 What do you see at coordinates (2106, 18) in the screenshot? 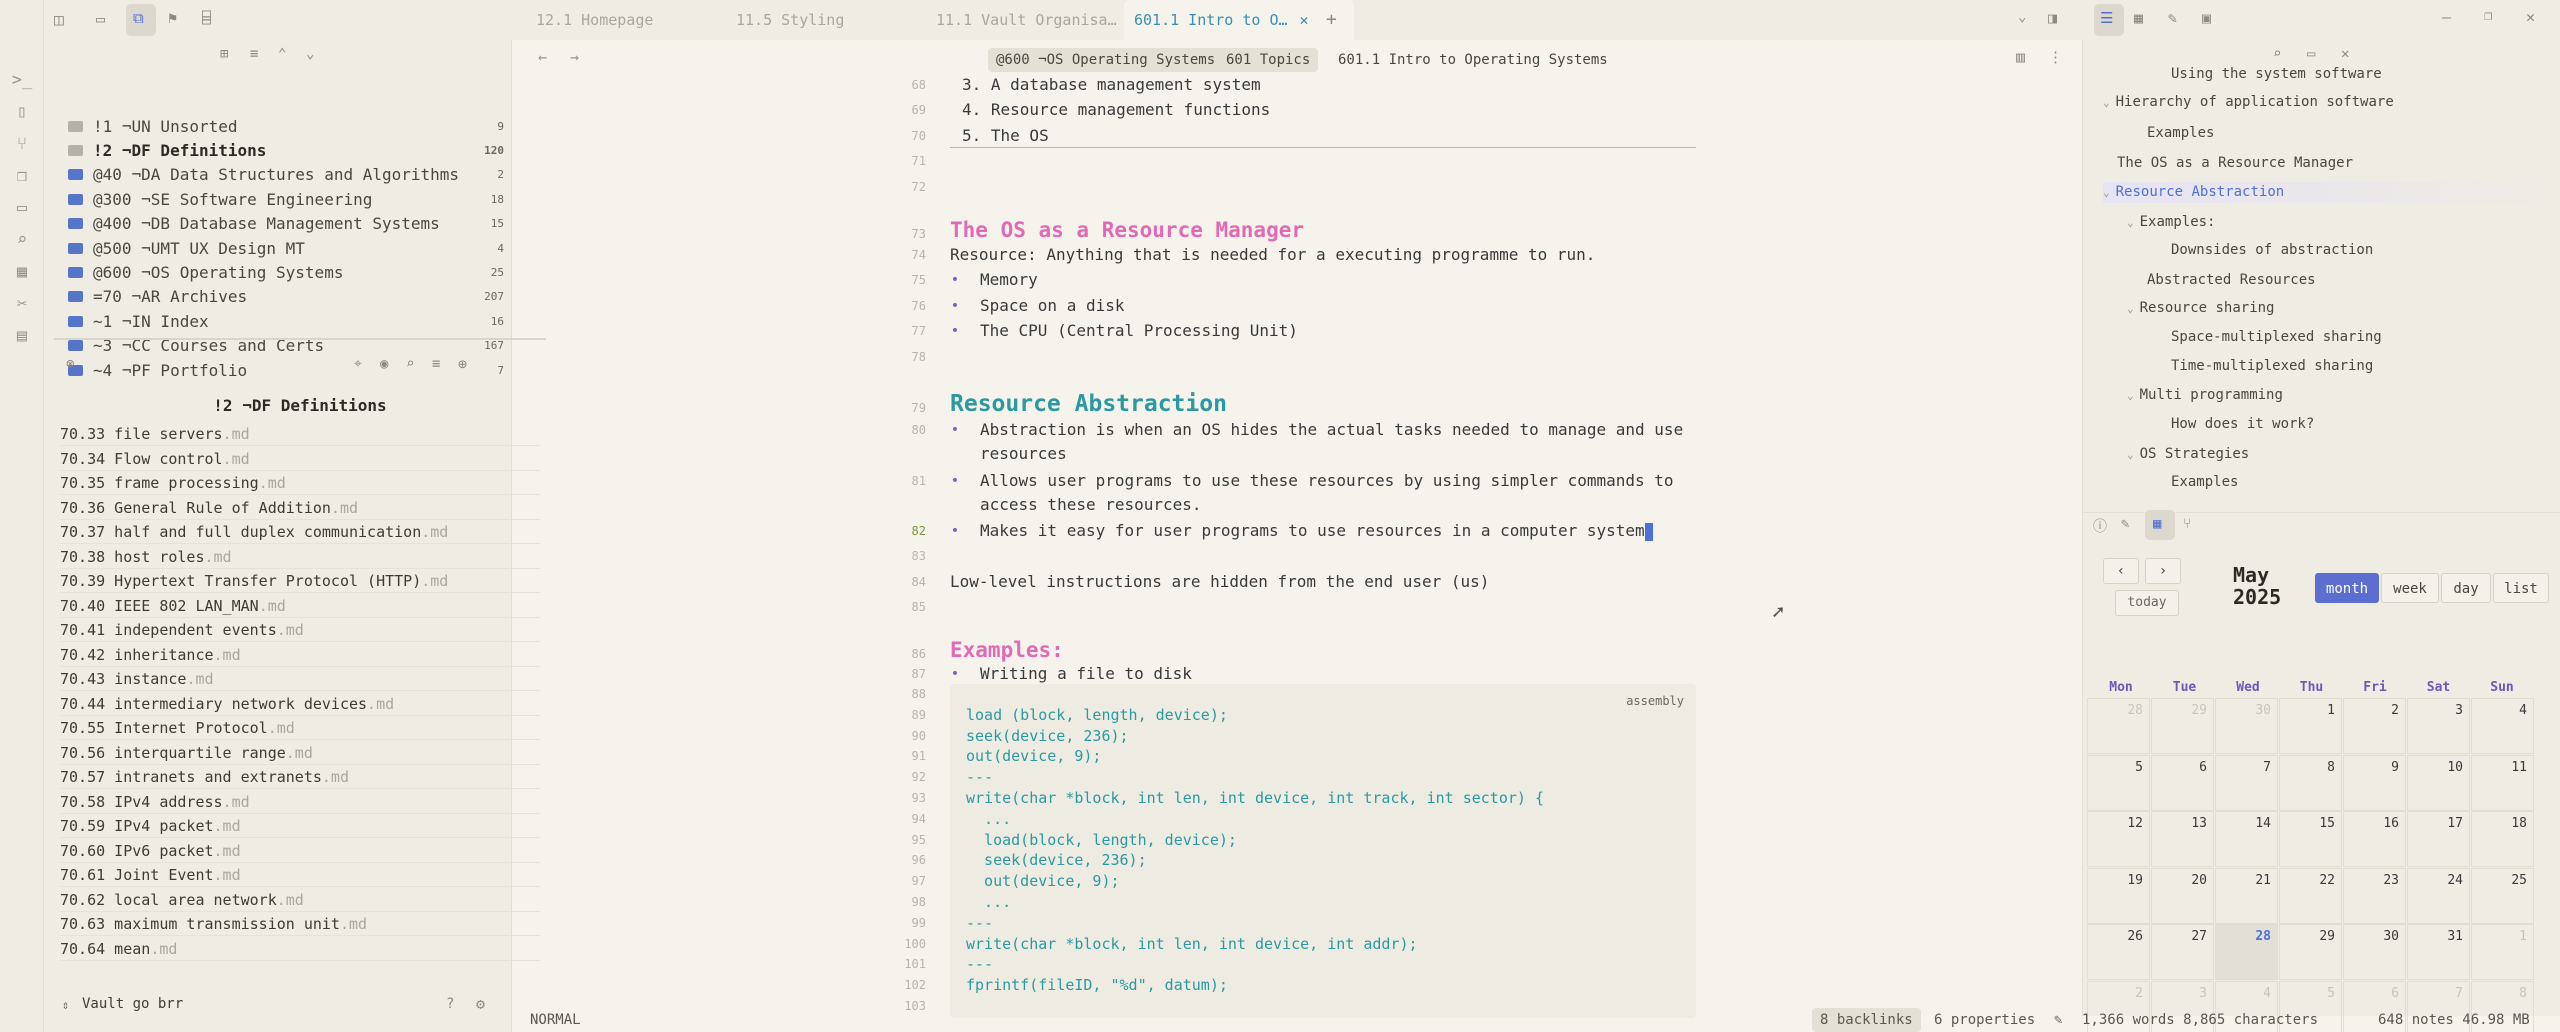
I see `outline-icon: ☰` at bounding box center [2106, 18].